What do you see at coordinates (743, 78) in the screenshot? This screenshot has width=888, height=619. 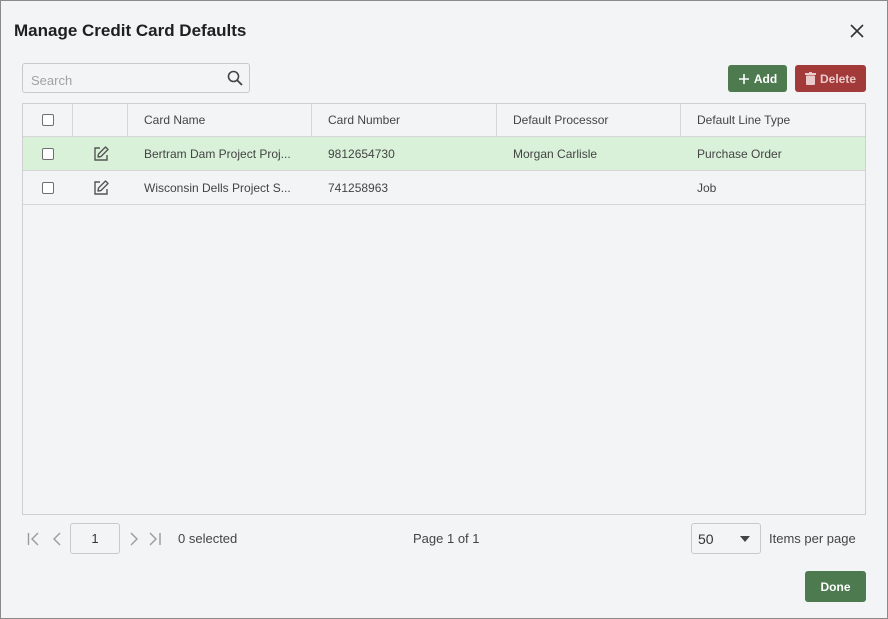 I see `plus-icon` at bounding box center [743, 78].